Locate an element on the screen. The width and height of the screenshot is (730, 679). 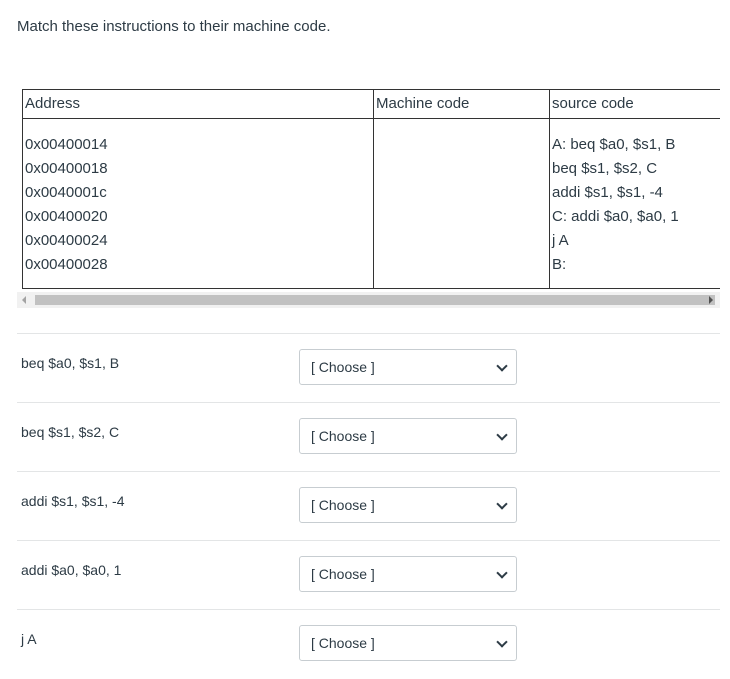
match-label: j A is located at coordinates (29, 639).